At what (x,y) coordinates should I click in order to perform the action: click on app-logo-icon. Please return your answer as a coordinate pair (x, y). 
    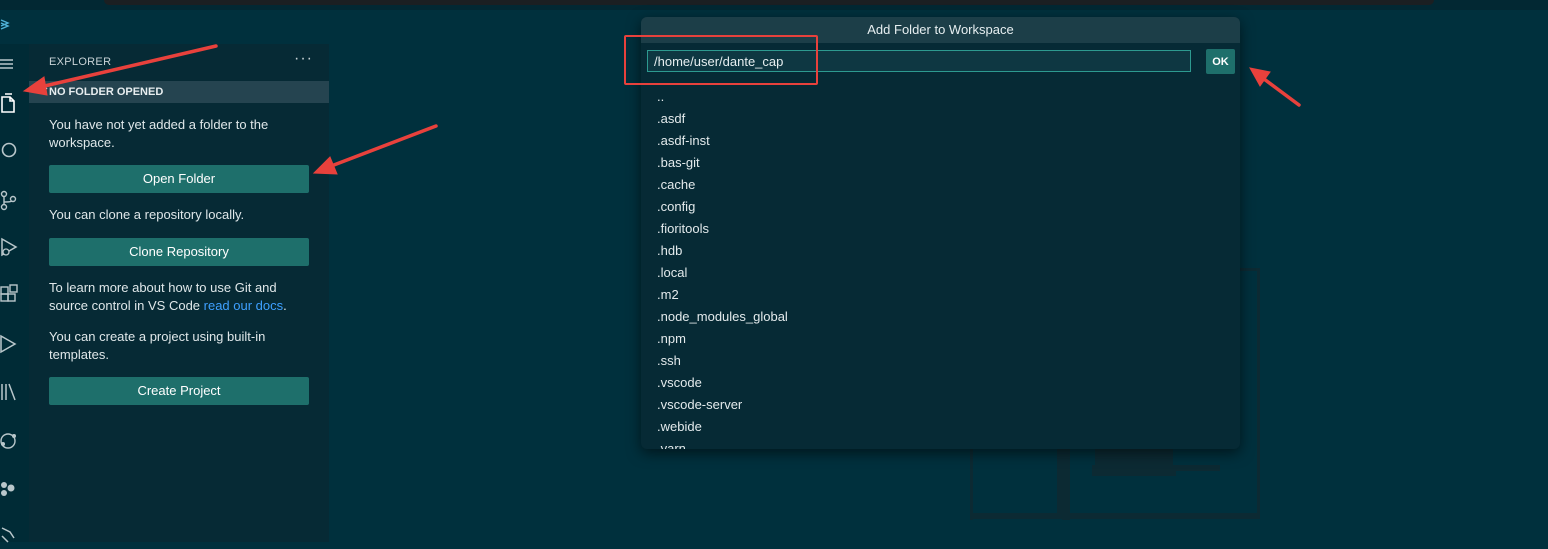
    Looking at the image, I should click on (5, 24).